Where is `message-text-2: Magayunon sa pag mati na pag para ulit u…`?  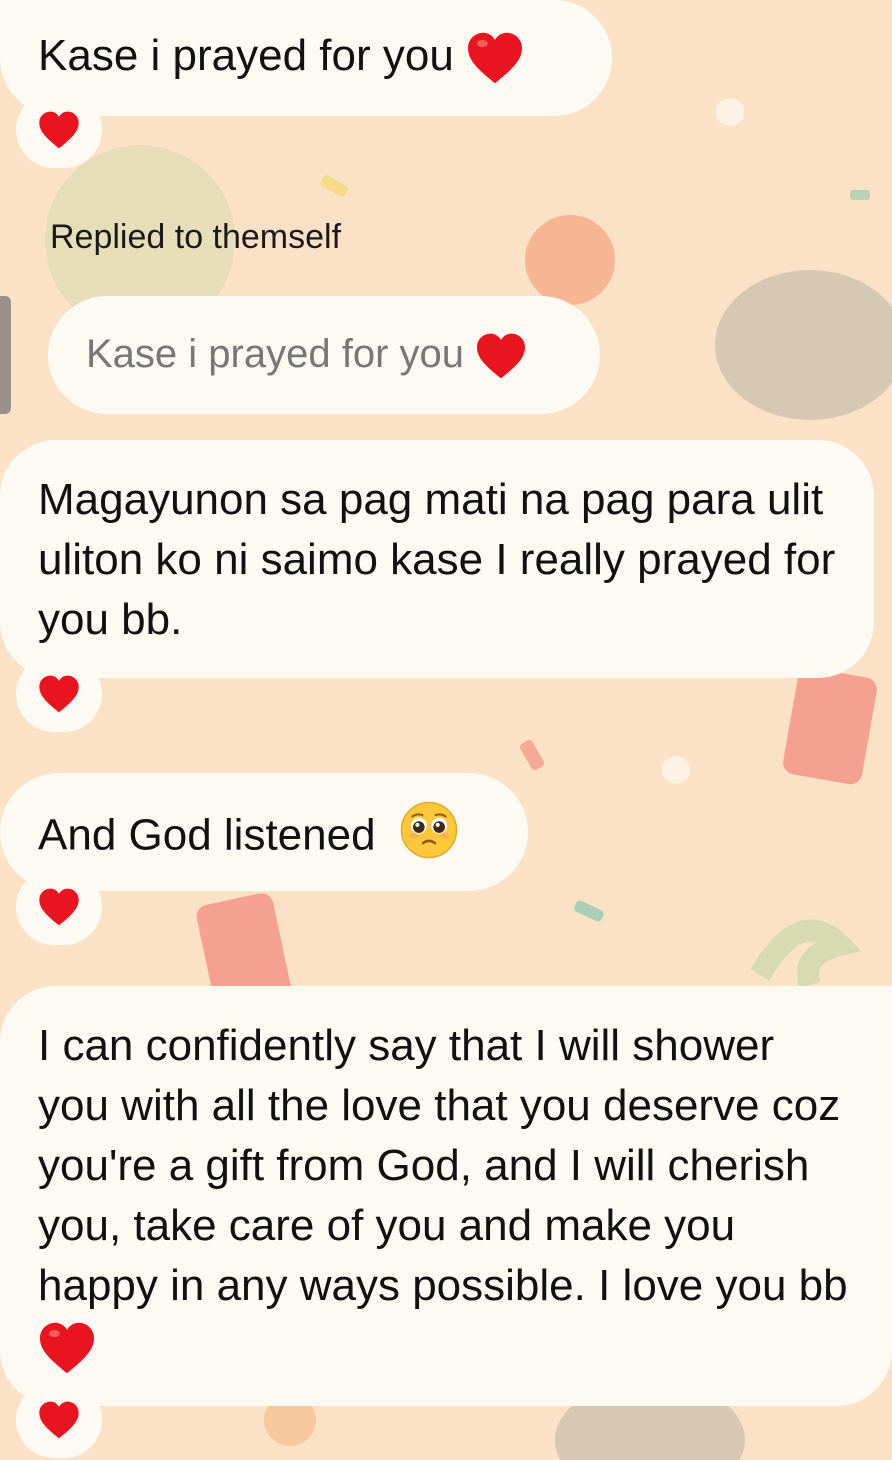 message-text-2: Magayunon sa pag mati na pag para ulit u… is located at coordinates (437, 559).